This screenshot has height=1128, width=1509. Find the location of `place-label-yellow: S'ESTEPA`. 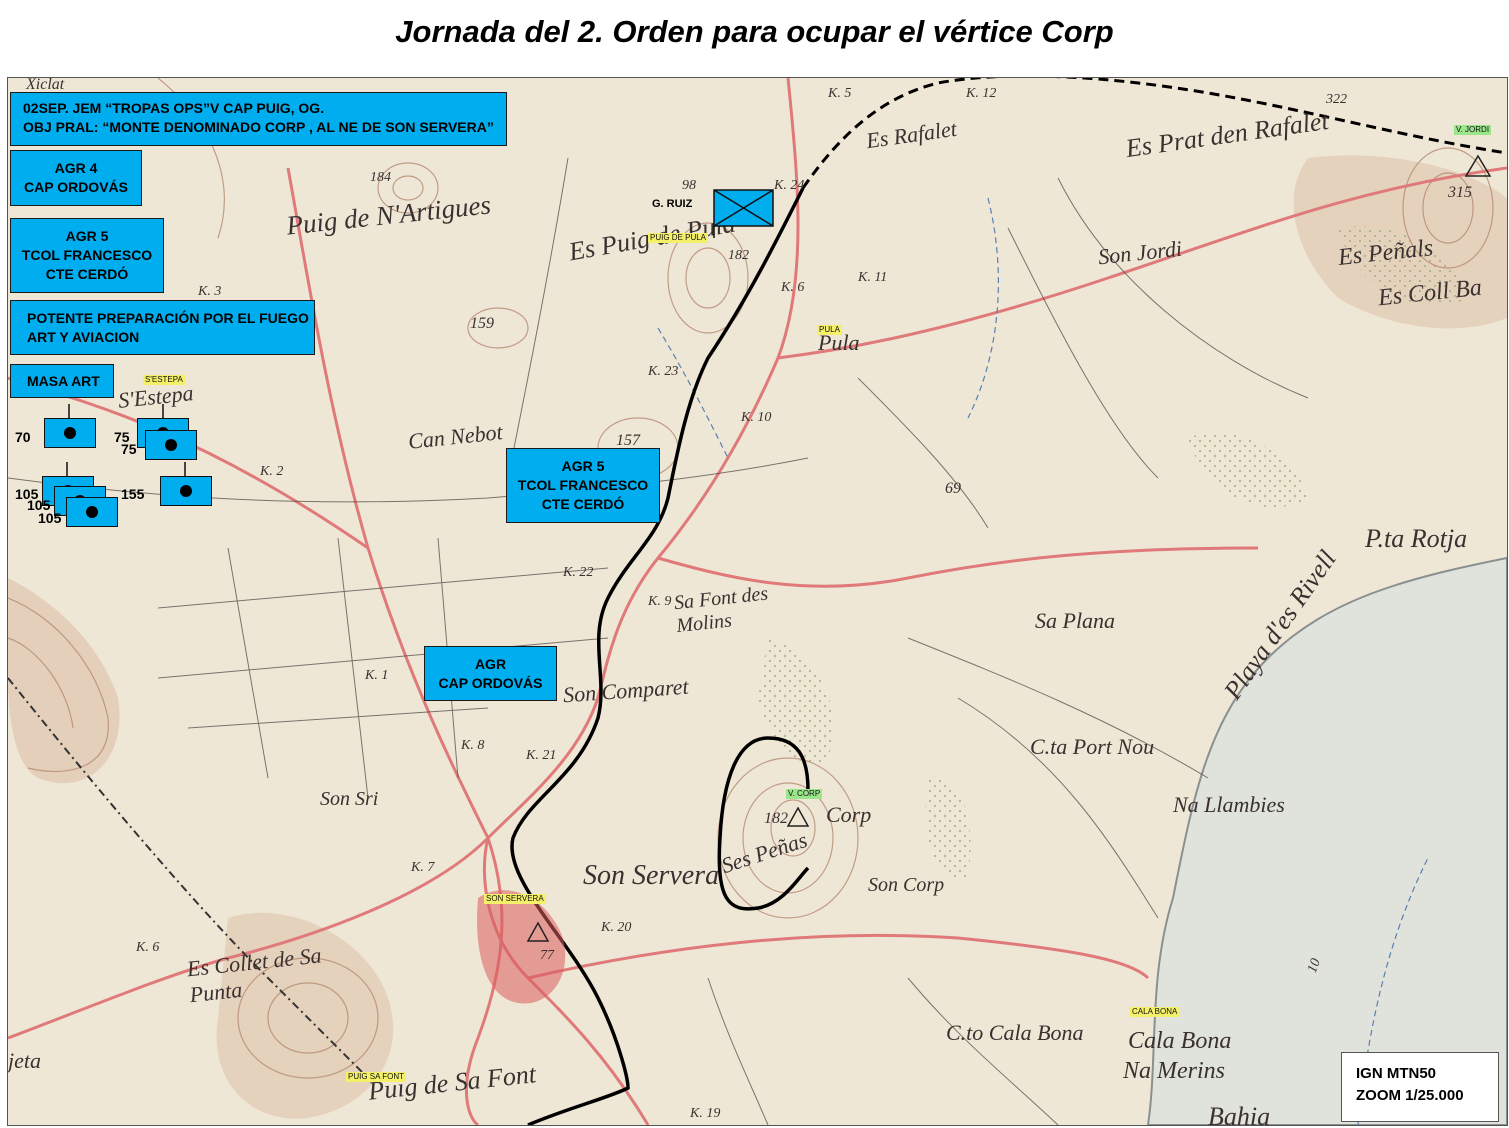

place-label-yellow: S'ESTEPA is located at coordinates (164, 380).